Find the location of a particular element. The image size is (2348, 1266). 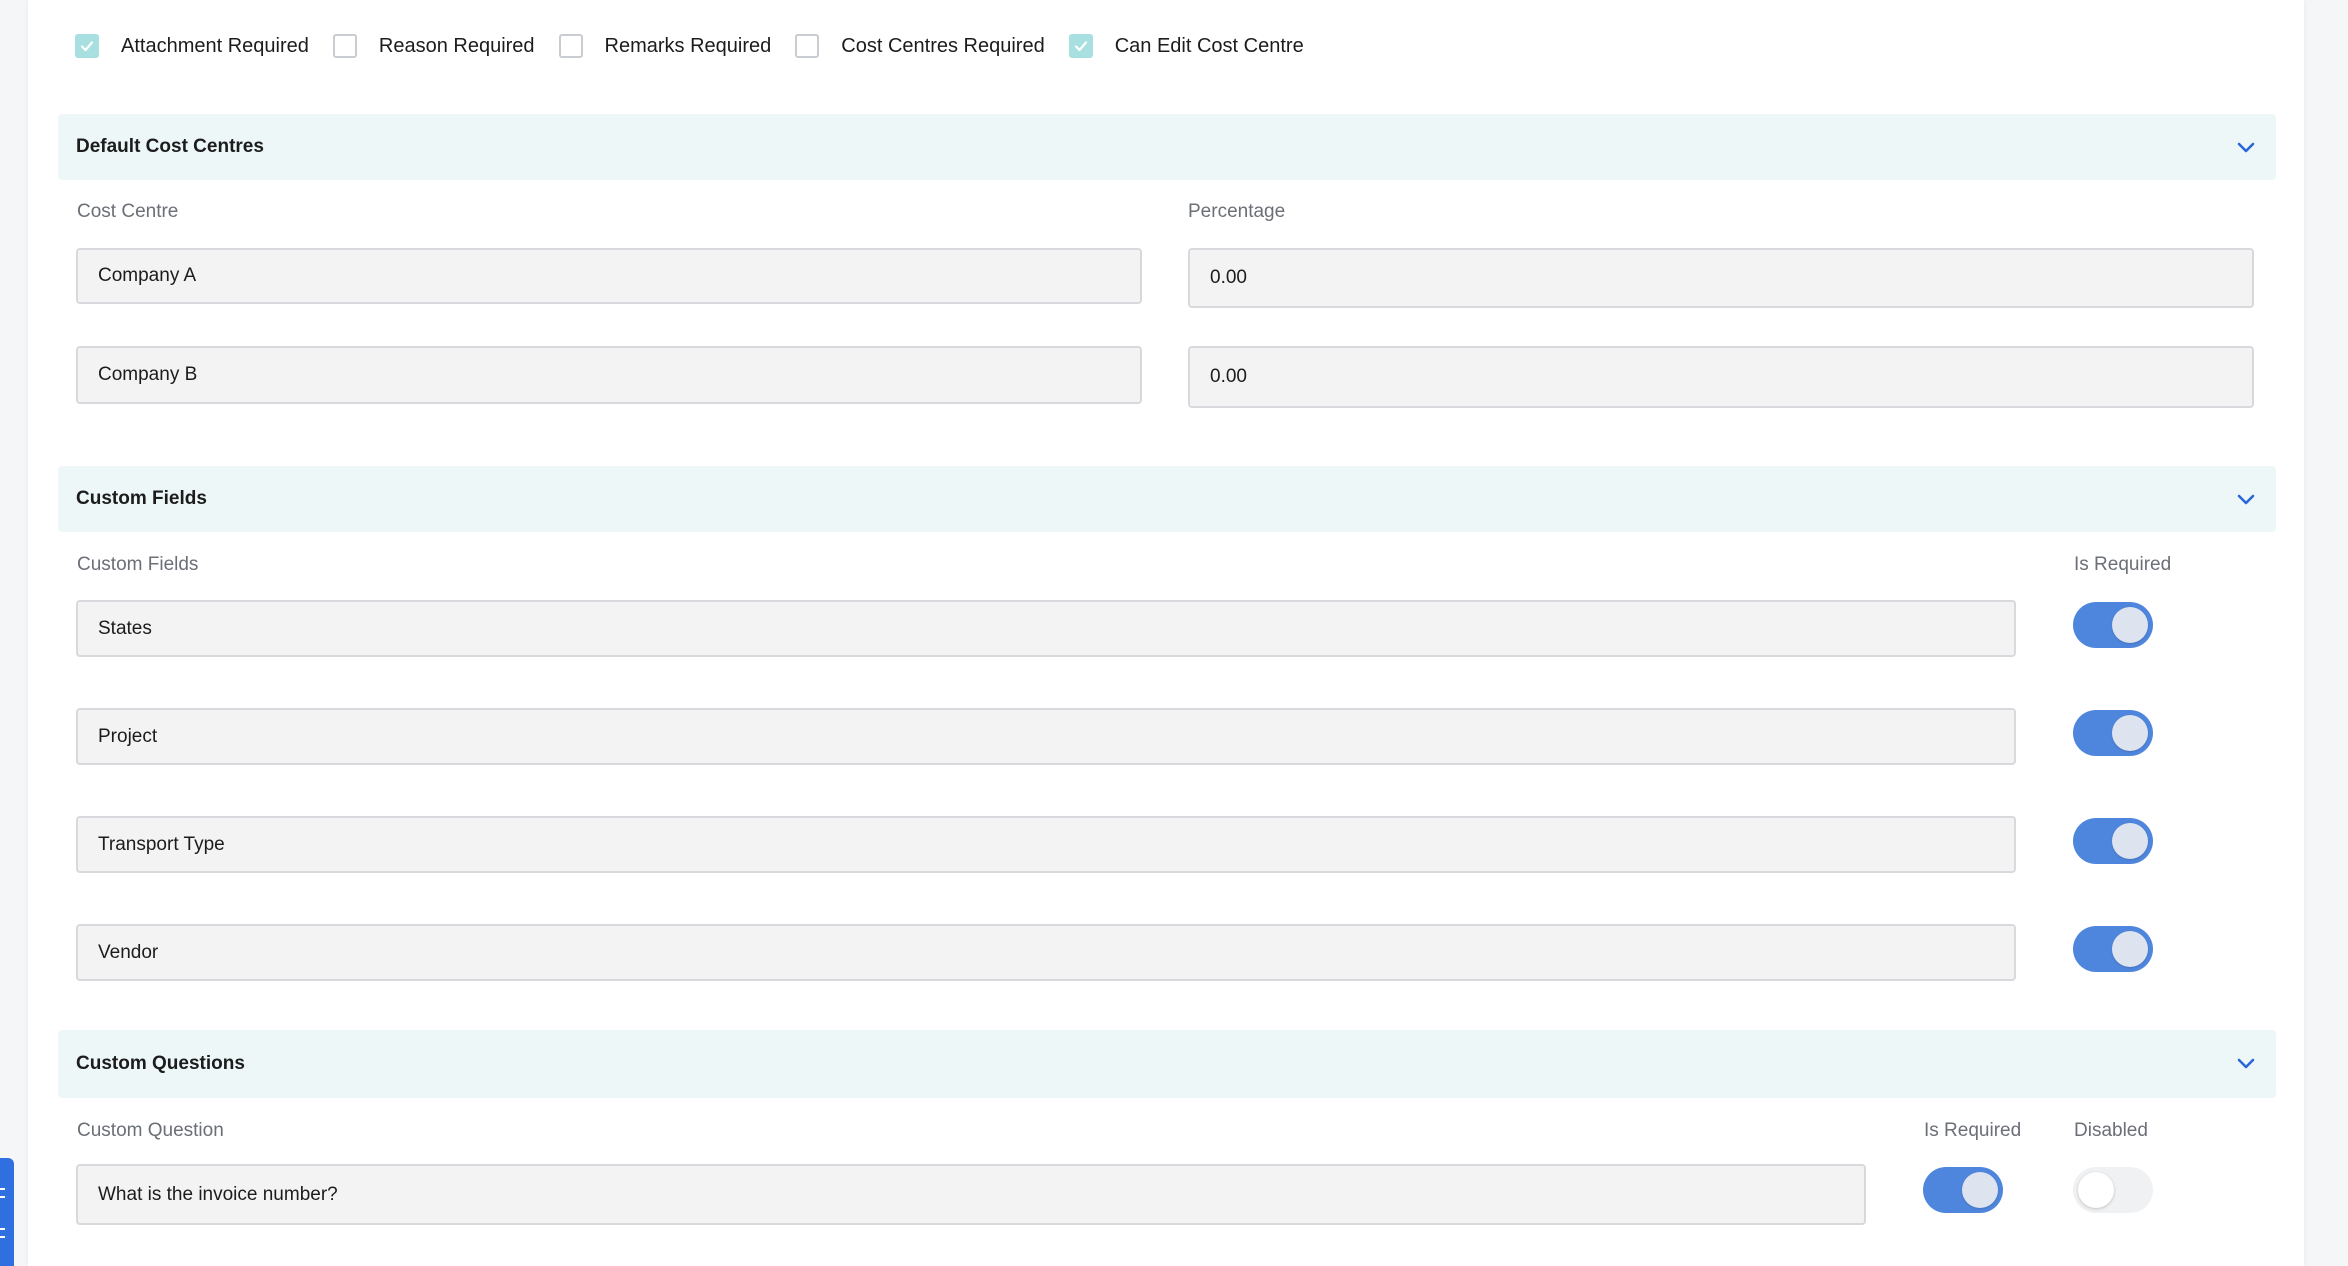

checkbox-label: Cost Centres Required is located at coordinates (943, 45).